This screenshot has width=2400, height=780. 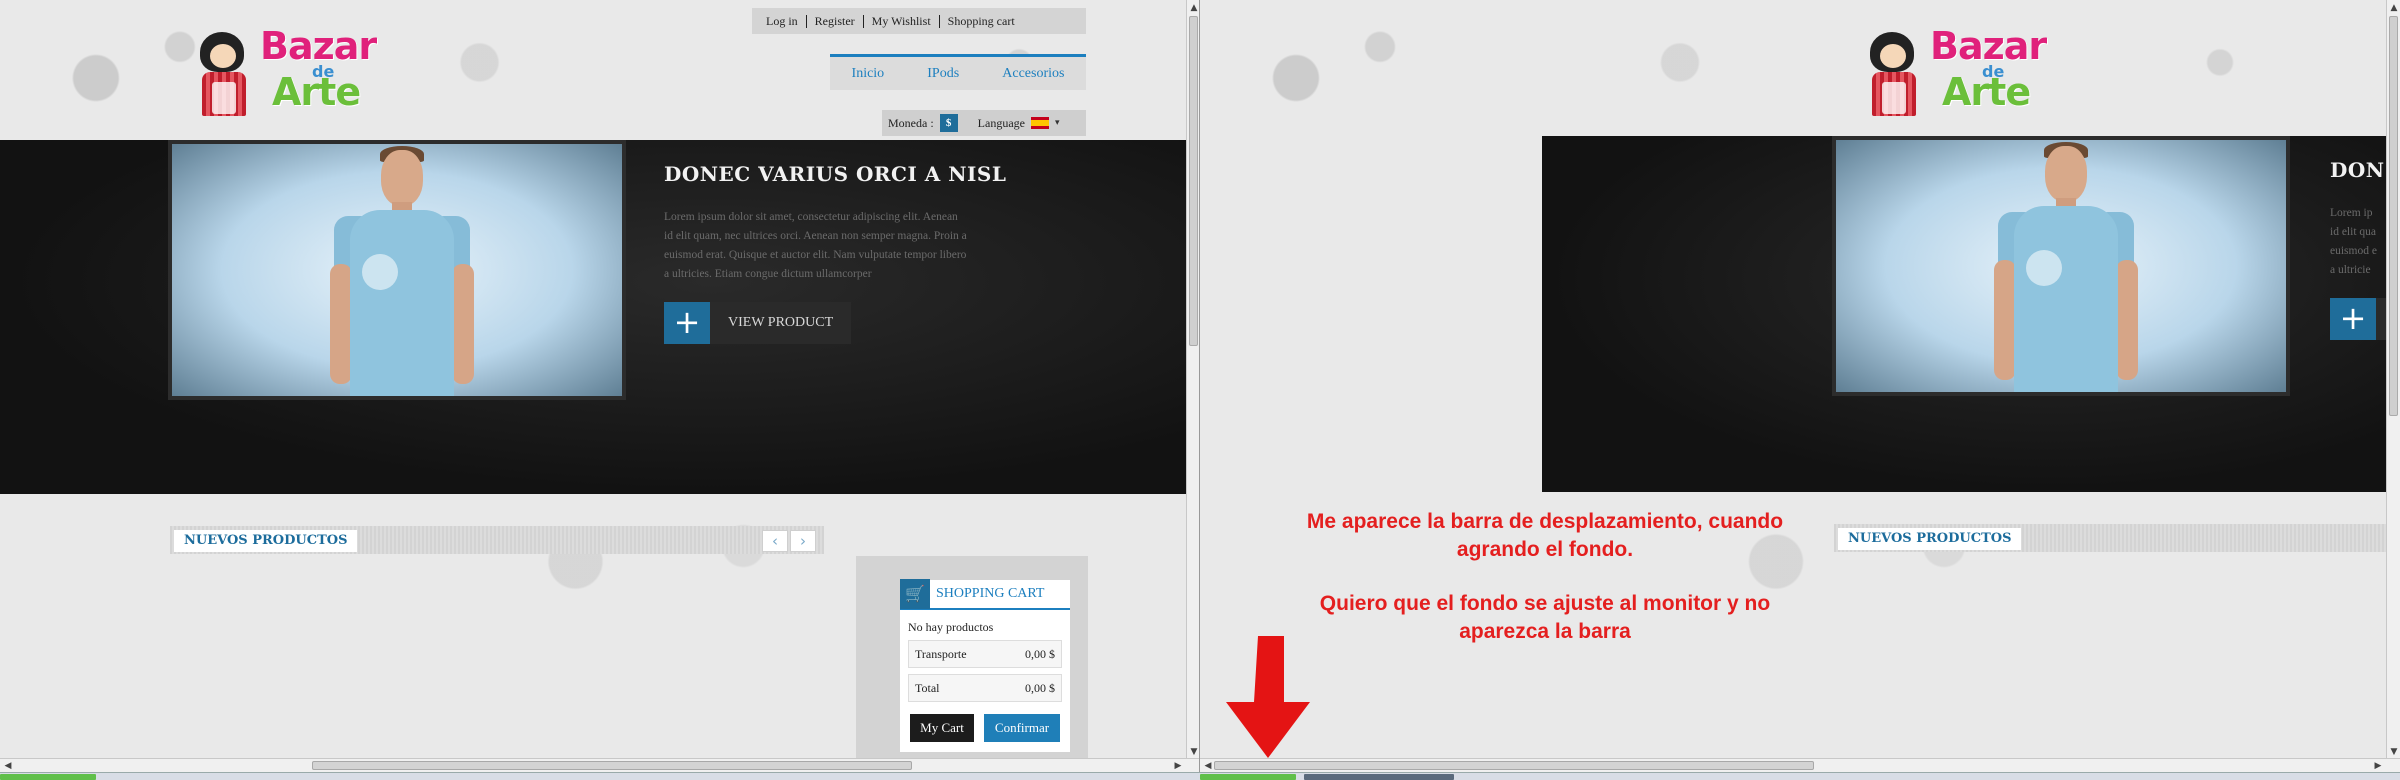 I want to click on cart-empty-text: No hay productos, so click(x=951, y=627).